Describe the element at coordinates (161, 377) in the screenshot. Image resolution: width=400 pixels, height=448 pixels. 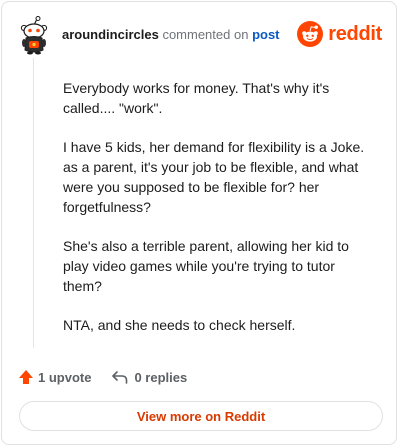
I see `reply-count: 0 replies` at that location.